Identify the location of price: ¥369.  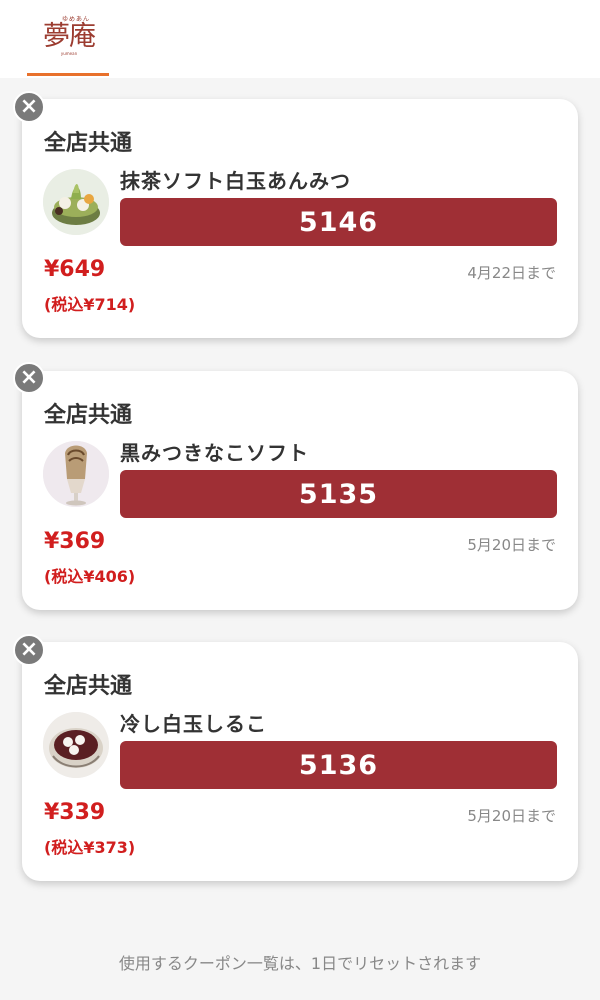
(75, 541).